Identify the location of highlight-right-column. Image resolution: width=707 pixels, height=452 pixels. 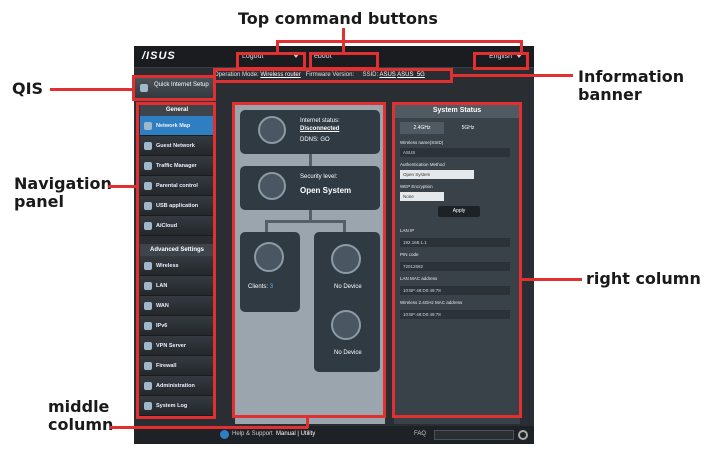
(457, 260).